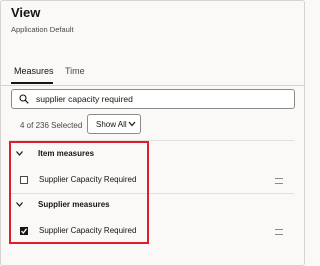 The height and width of the screenshot is (266, 320). What do you see at coordinates (19, 153) in the screenshot?
I see `collapse-item-measures-icon` at bounding box center [19, 153].